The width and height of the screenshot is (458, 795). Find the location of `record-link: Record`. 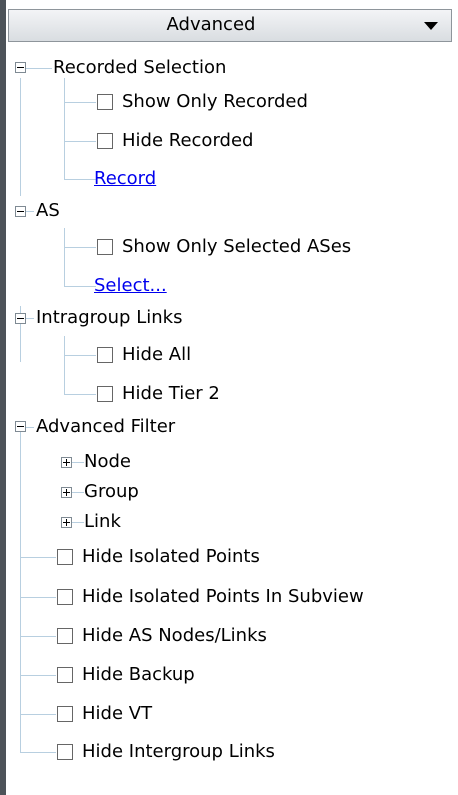

record-link: Record is located at coordinates (125, 179).